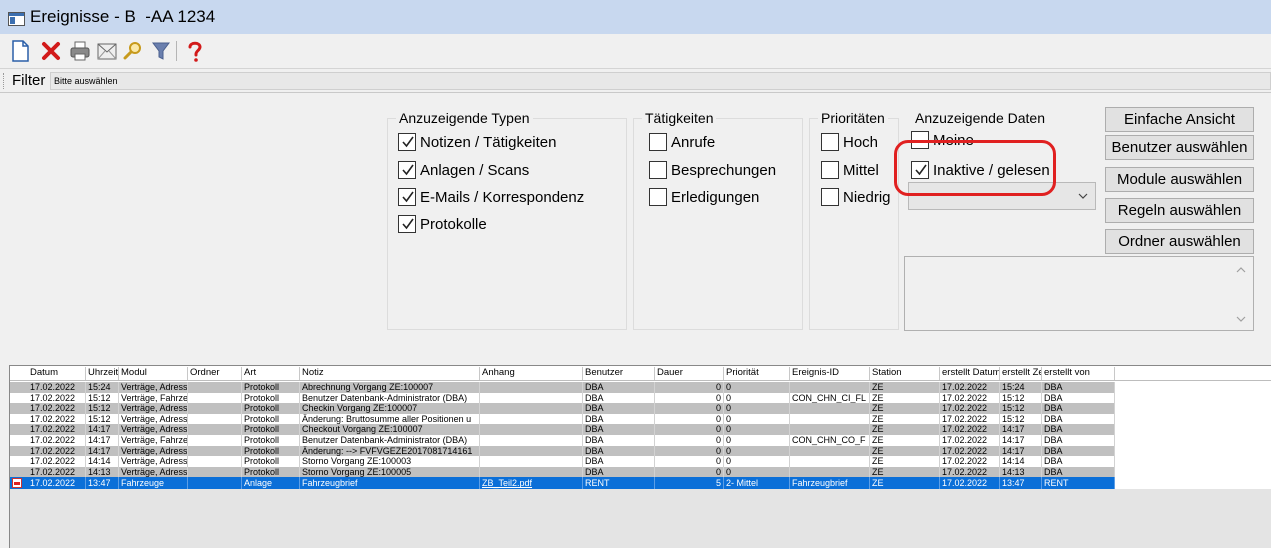  I want to click on column-header-benutzer: Benutzer, so click(619, 373).